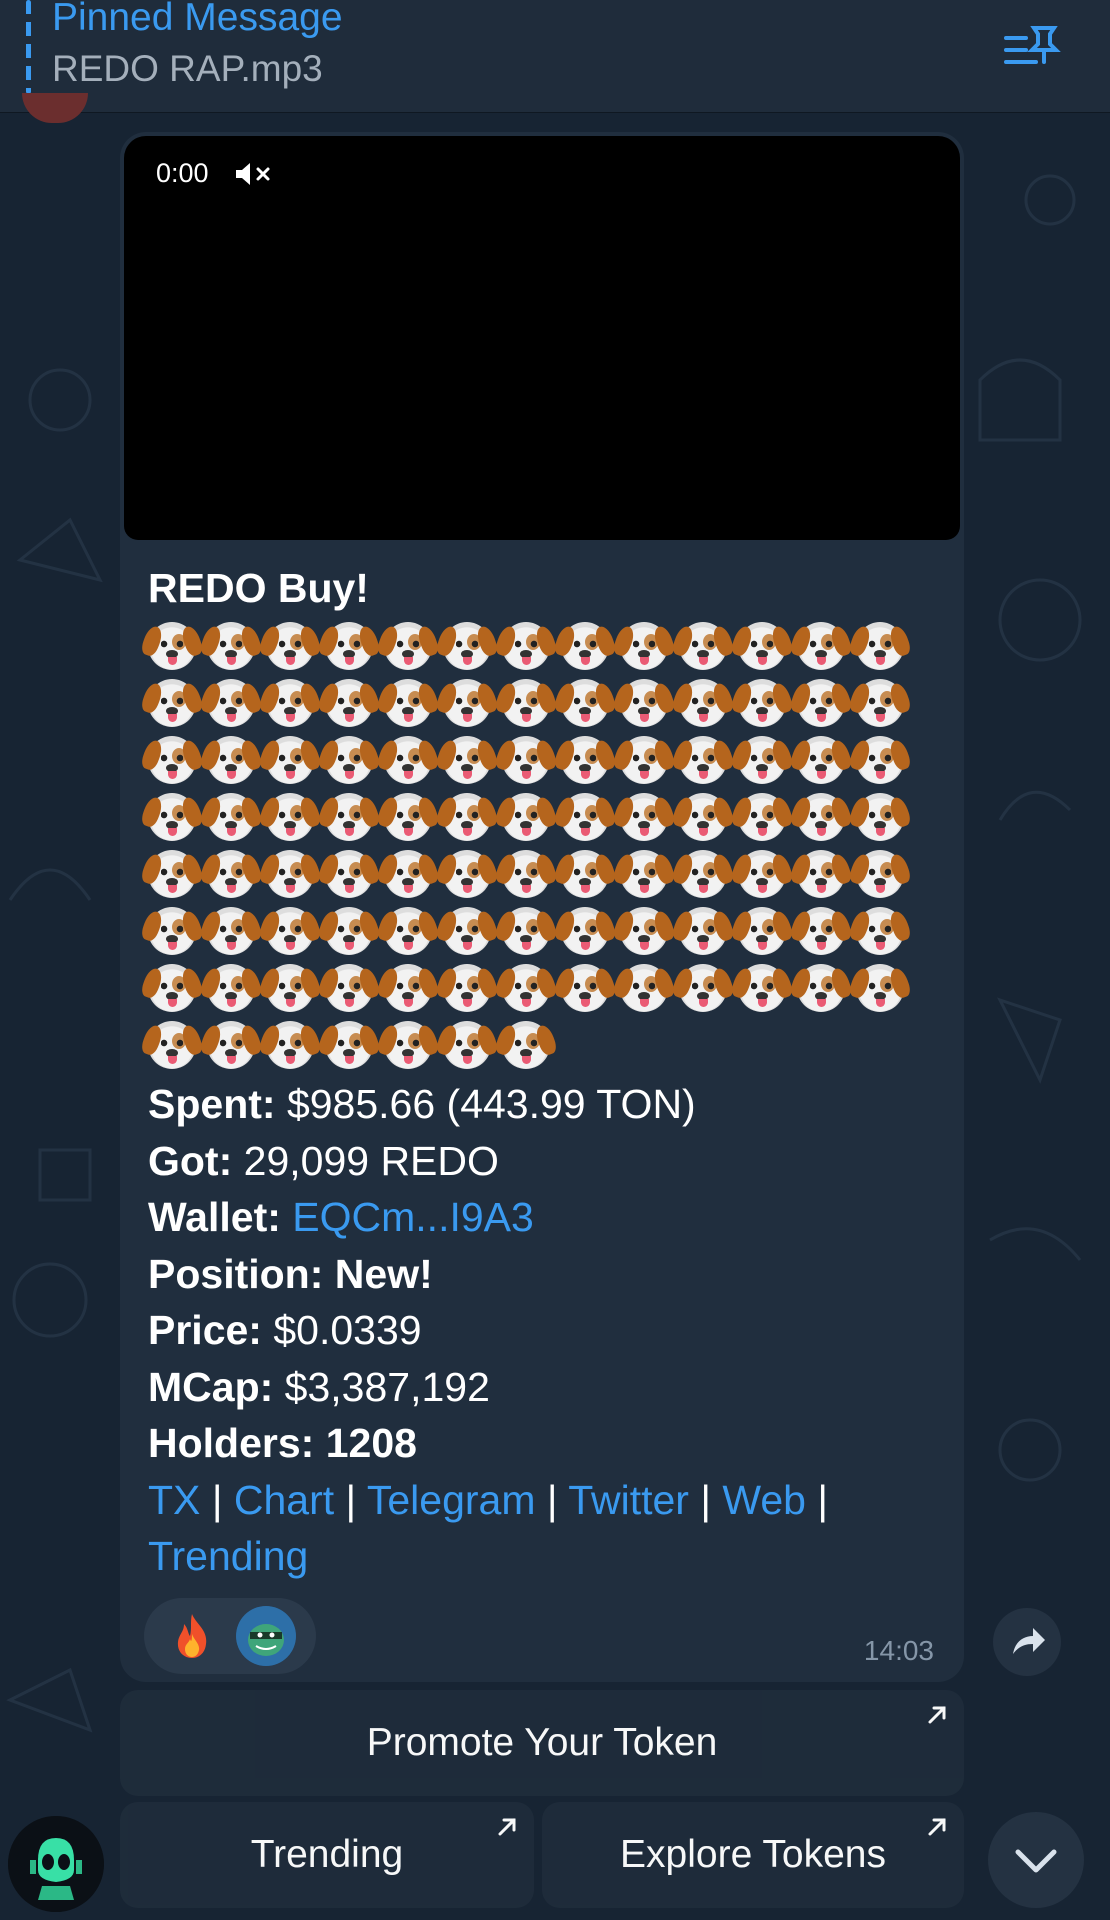 This screenshot has width=1110, height=1920. Describe the element at coordinates (182, 173) in the screenshot. I see `video-time: 0:00` at that location.